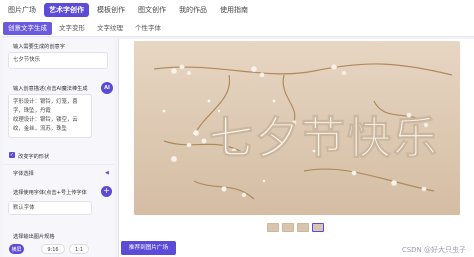 The image size is (474, 257). Describe the element at coordinates (58, 60) in the screenshot. I see `text-input: 七夕节快乐` at that location.